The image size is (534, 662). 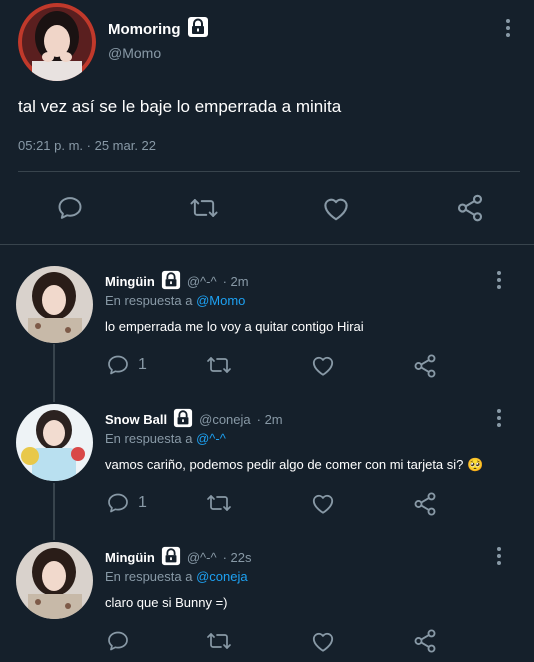 What do you see at coordinates (136, 419) in the screenshot?
I see `display-name: Snow Ball` at bounding box center [136, 419].